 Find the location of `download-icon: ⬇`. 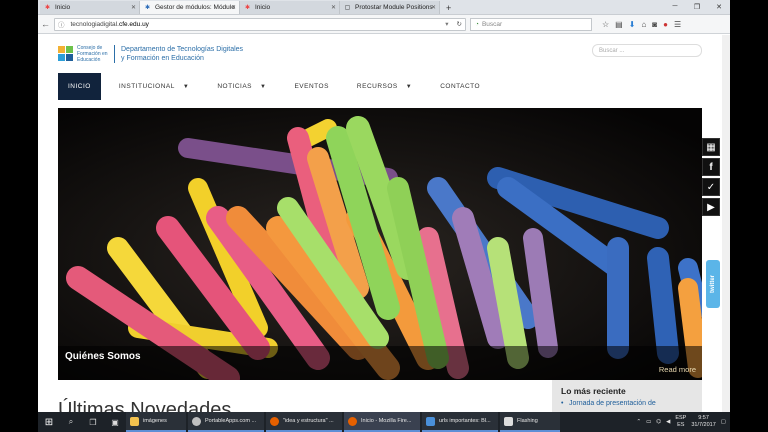

download-icon: ⬇ is located at coordinates (632, 24).